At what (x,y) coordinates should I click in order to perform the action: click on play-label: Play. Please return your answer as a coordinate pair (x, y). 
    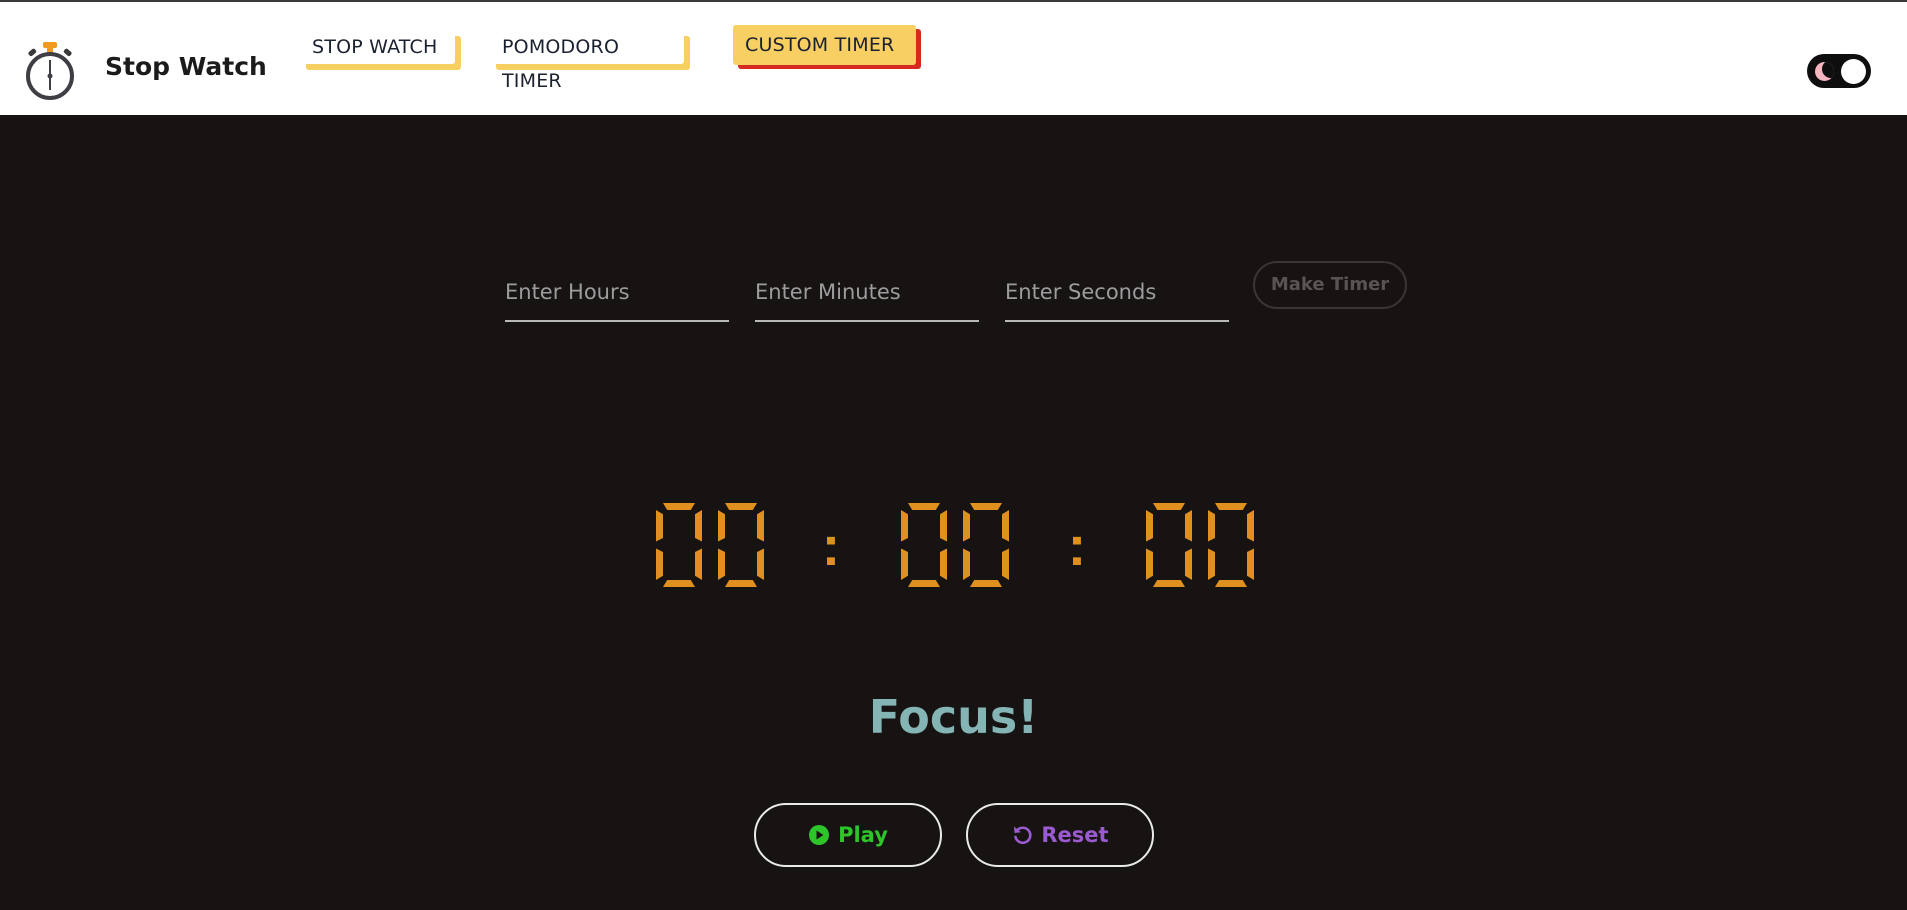
    Looking at the image, I should click on (863, 835).